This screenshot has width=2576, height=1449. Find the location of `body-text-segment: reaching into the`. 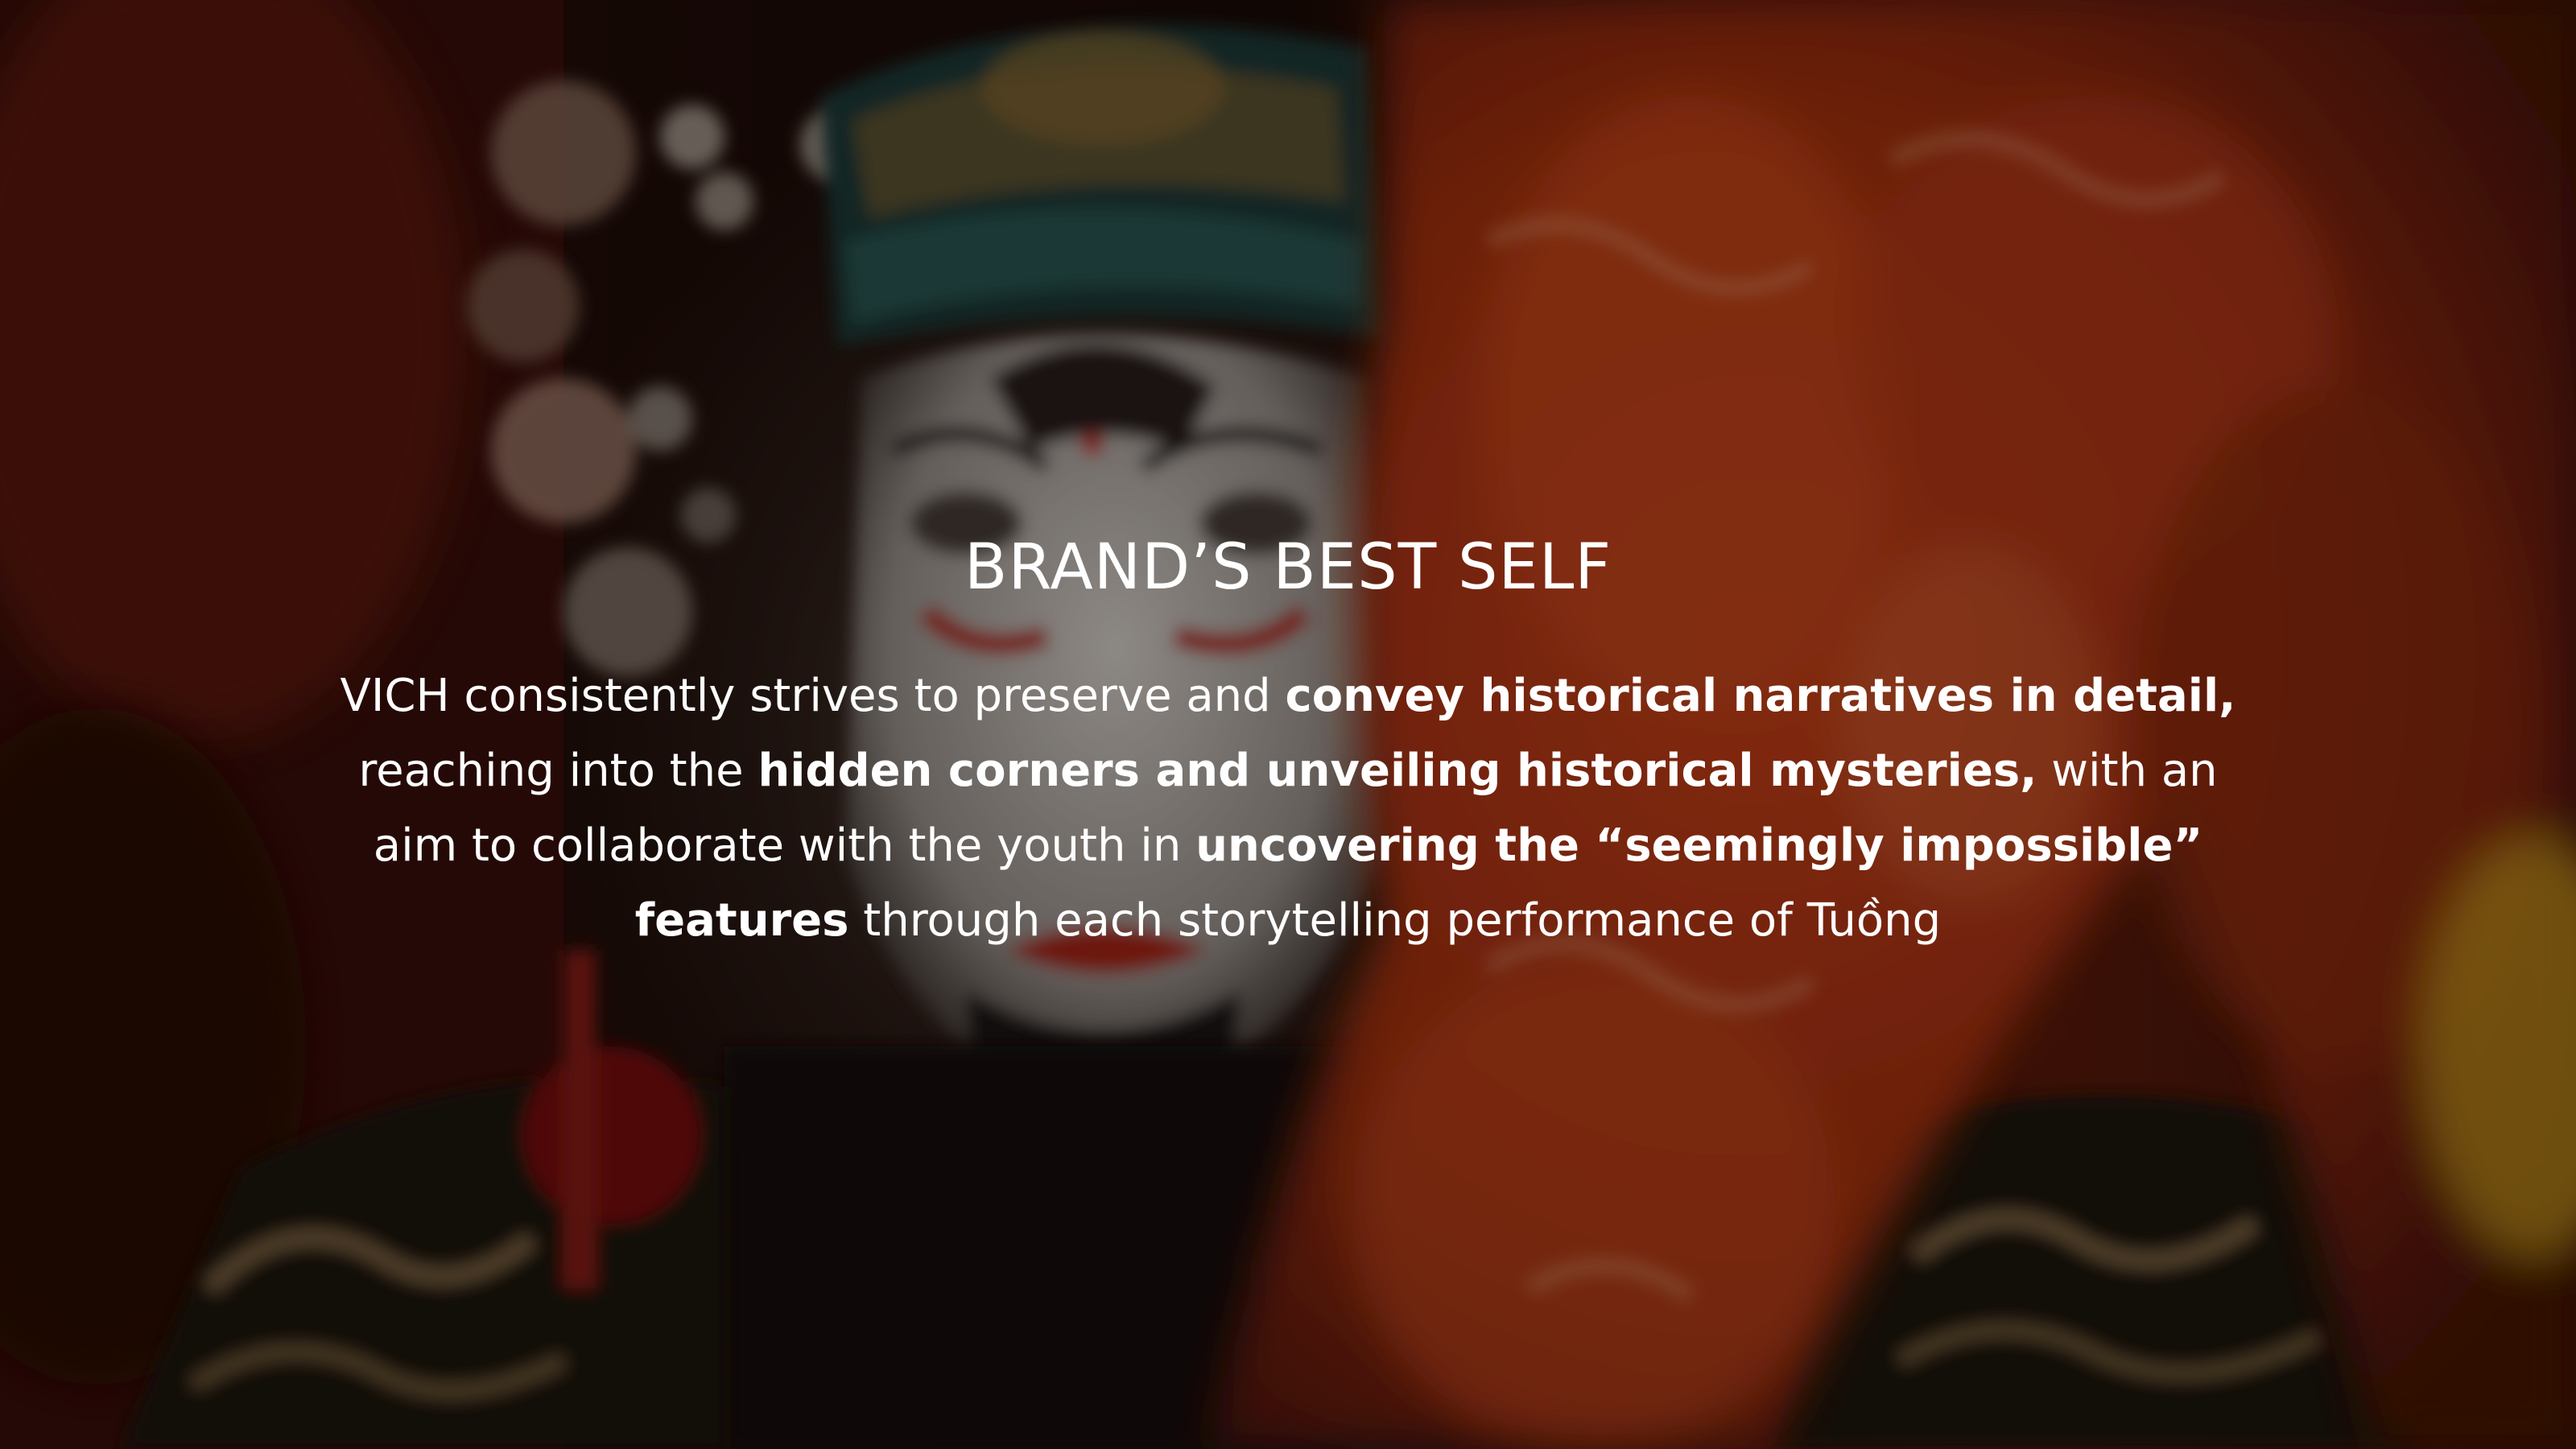

body-text-segment: reaching into the is located at coordinates (558, 771).